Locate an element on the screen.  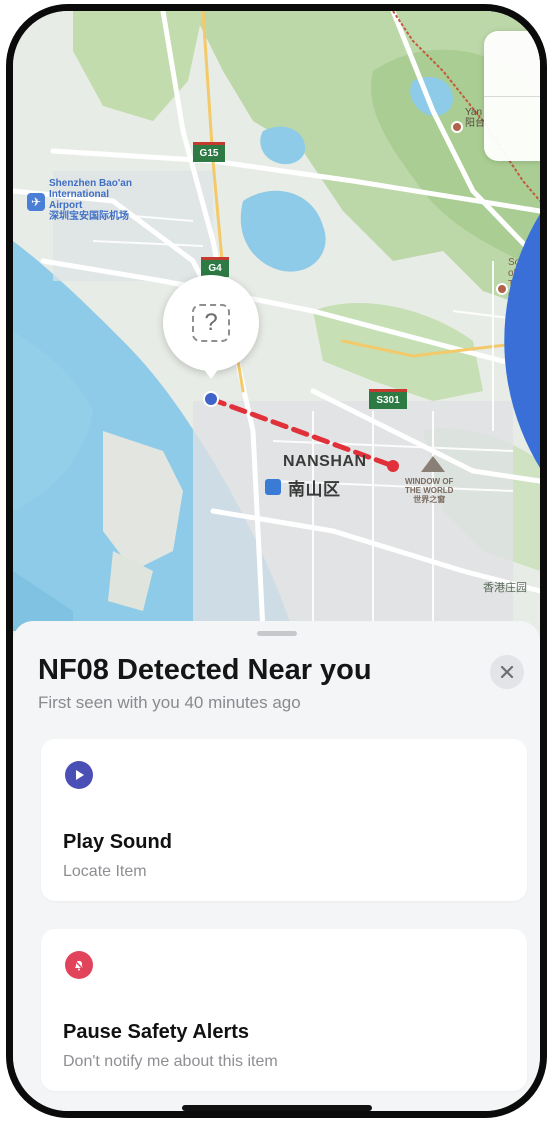
close-button is located at coordinates (507, 672).